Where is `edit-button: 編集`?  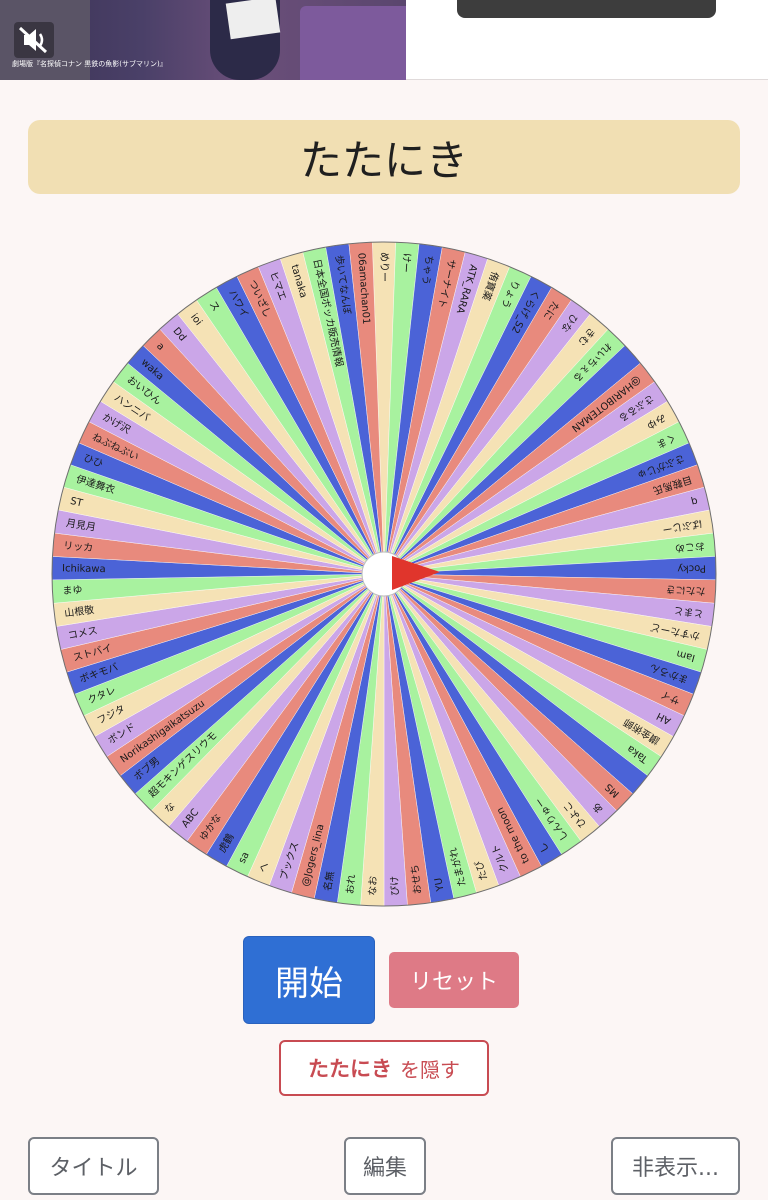
edit-button: 編集 is located at coordinates (385, 1166).